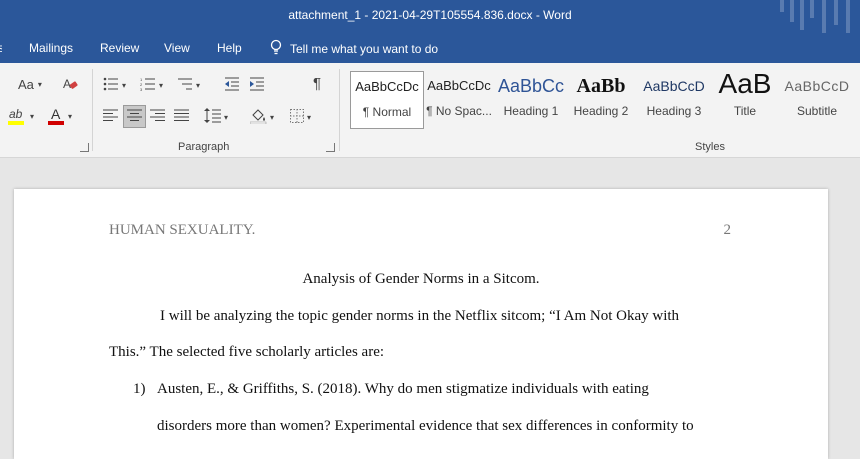 The width and height of the screenshot is (860, 459). I want to click on font-color-icon: A, so click(56, 115).